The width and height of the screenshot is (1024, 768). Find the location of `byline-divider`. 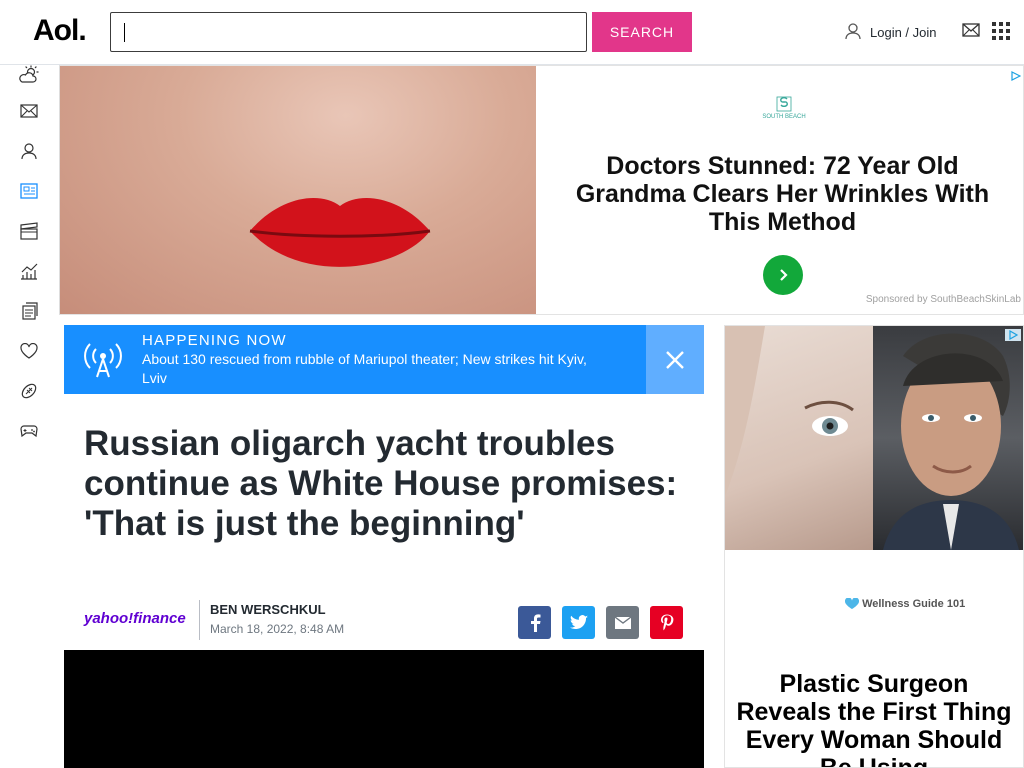

byline-divider is located at coordinates (199, 620).